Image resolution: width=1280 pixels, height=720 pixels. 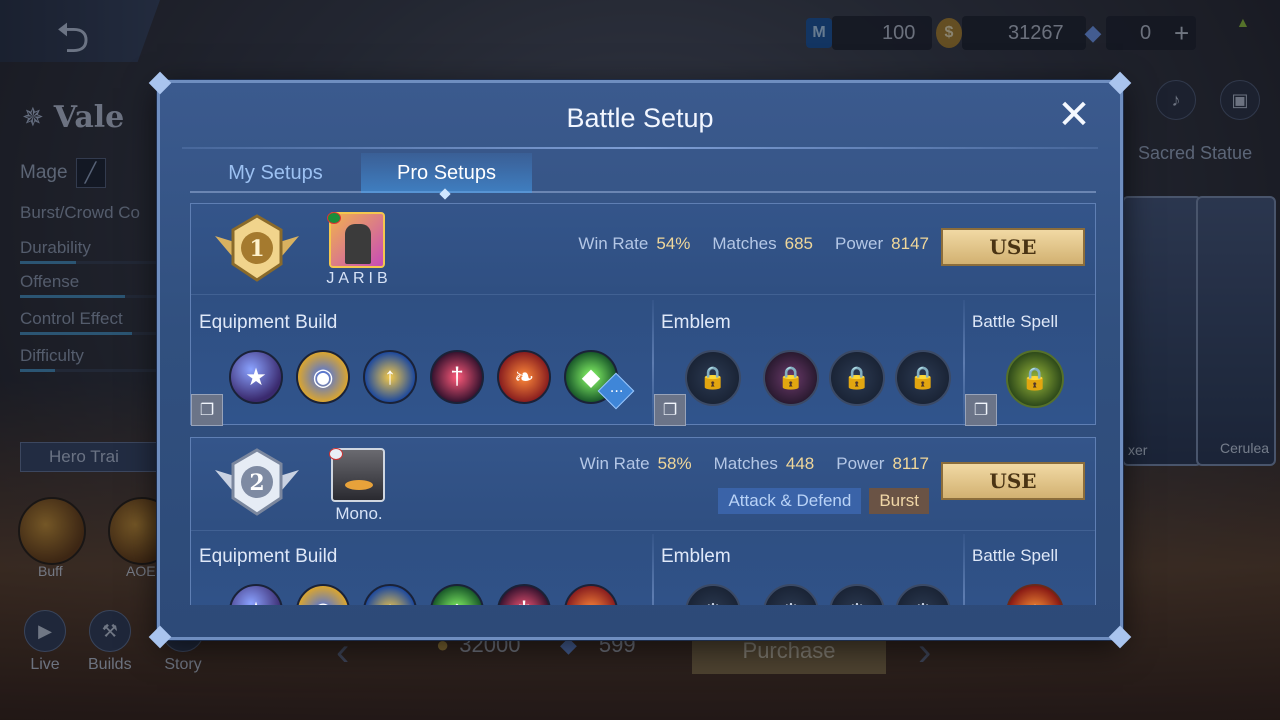 What do you see at coordinates (423, 594) in the screenshot?
I see `equipment-items: ★ ◉ ↑ ◆ † ❧` at bounding box center [423, 594].